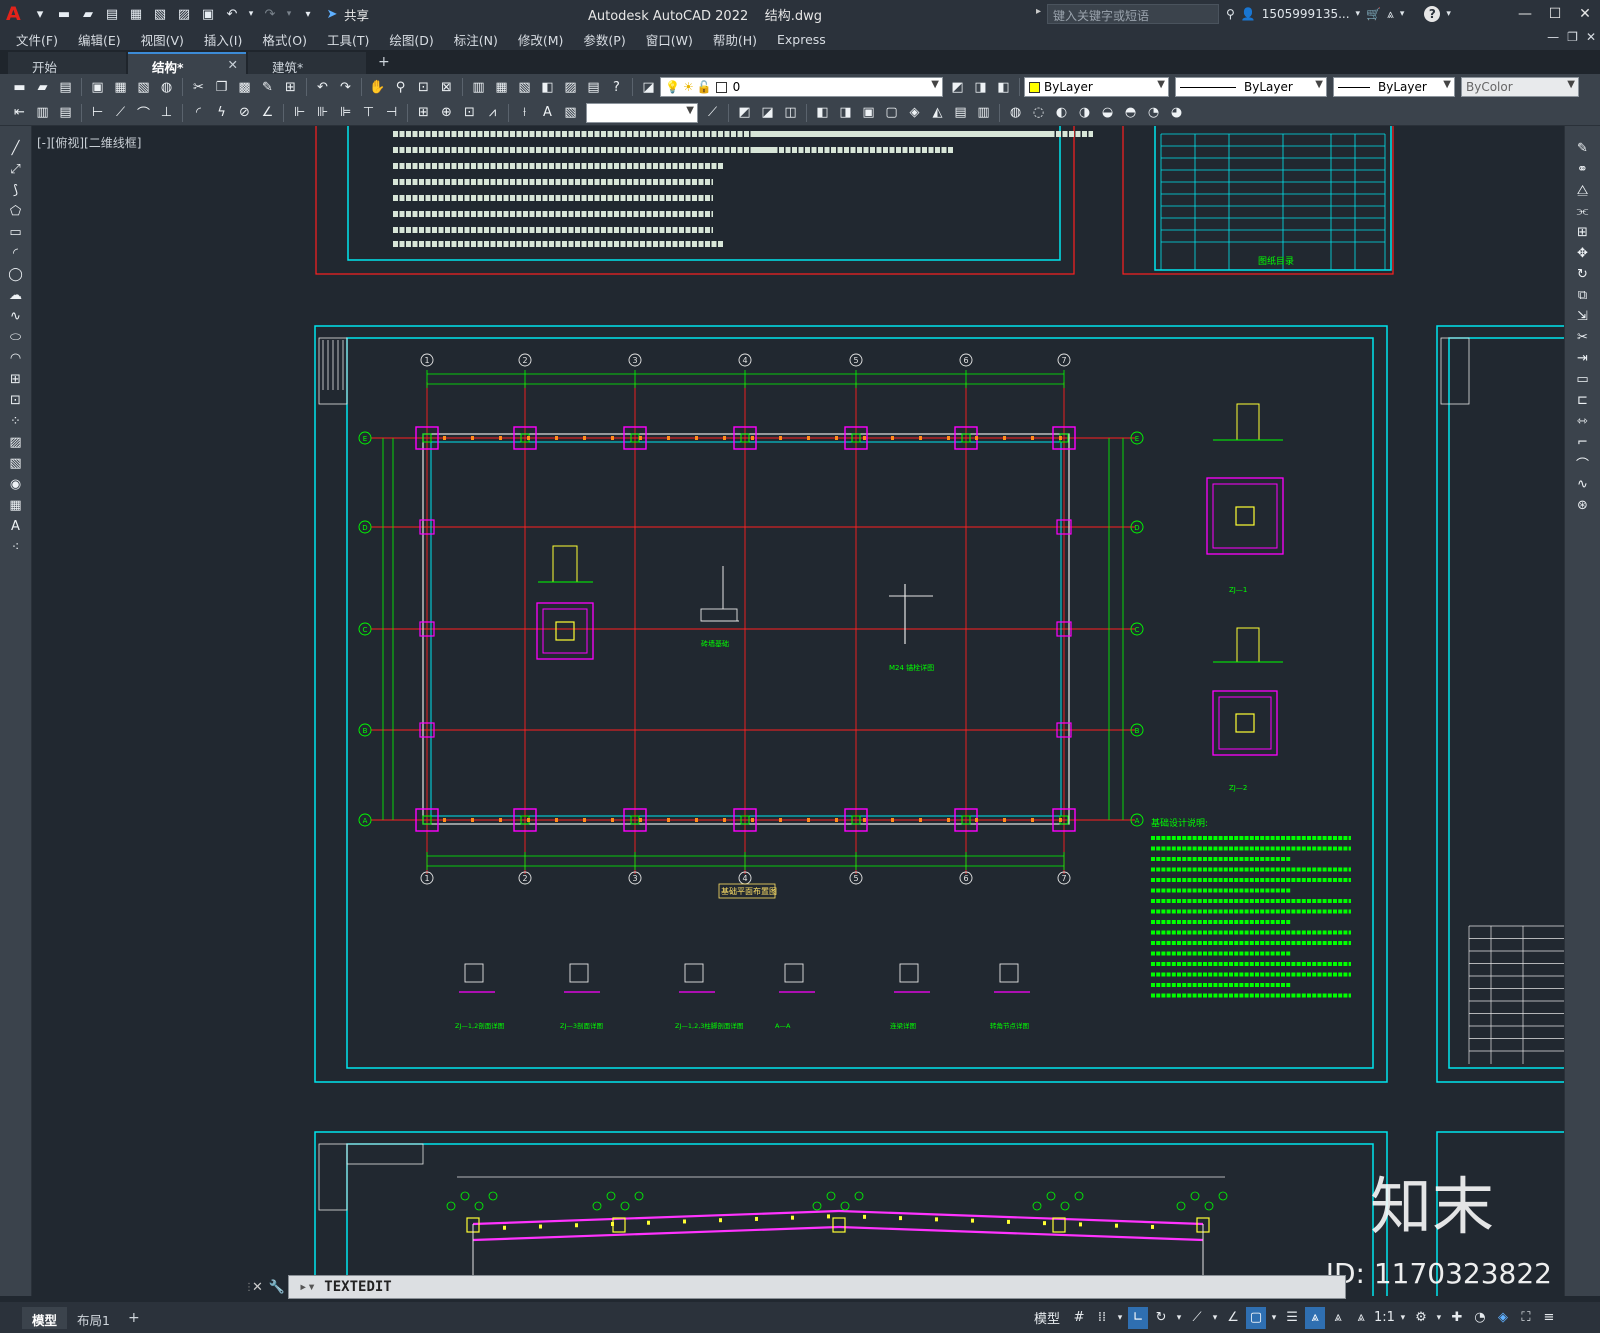 This screenshot has height=1333, width=1600. Describe the element at coordinates (616, 87) in the screenshot. I see `help-icon: ?` at that location.